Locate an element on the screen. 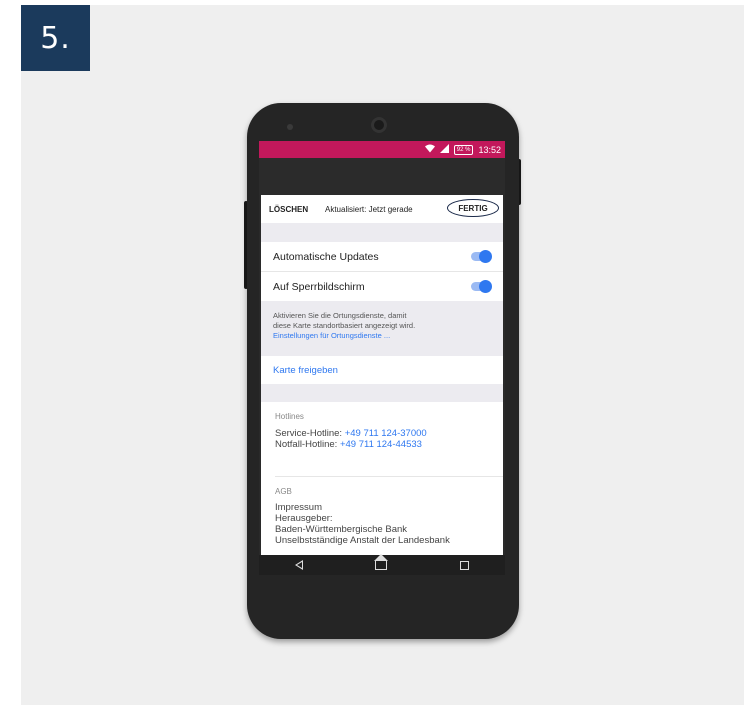  auto-updates-toggle is located at coordinates (481, 256).